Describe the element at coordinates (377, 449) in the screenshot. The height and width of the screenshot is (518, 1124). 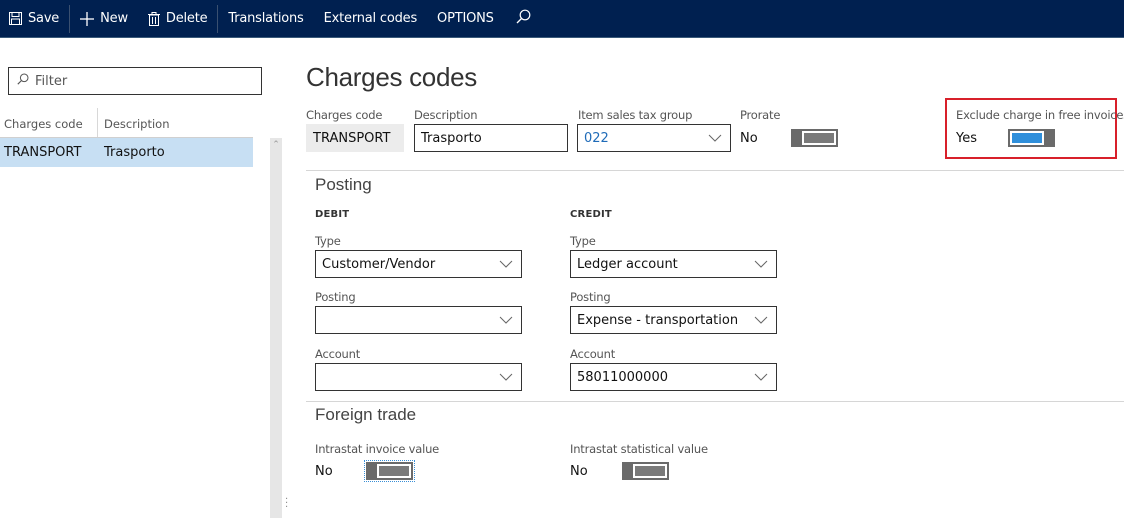
I see `intrastat-invoice-value-label: Intrastat invoice value` at that location.